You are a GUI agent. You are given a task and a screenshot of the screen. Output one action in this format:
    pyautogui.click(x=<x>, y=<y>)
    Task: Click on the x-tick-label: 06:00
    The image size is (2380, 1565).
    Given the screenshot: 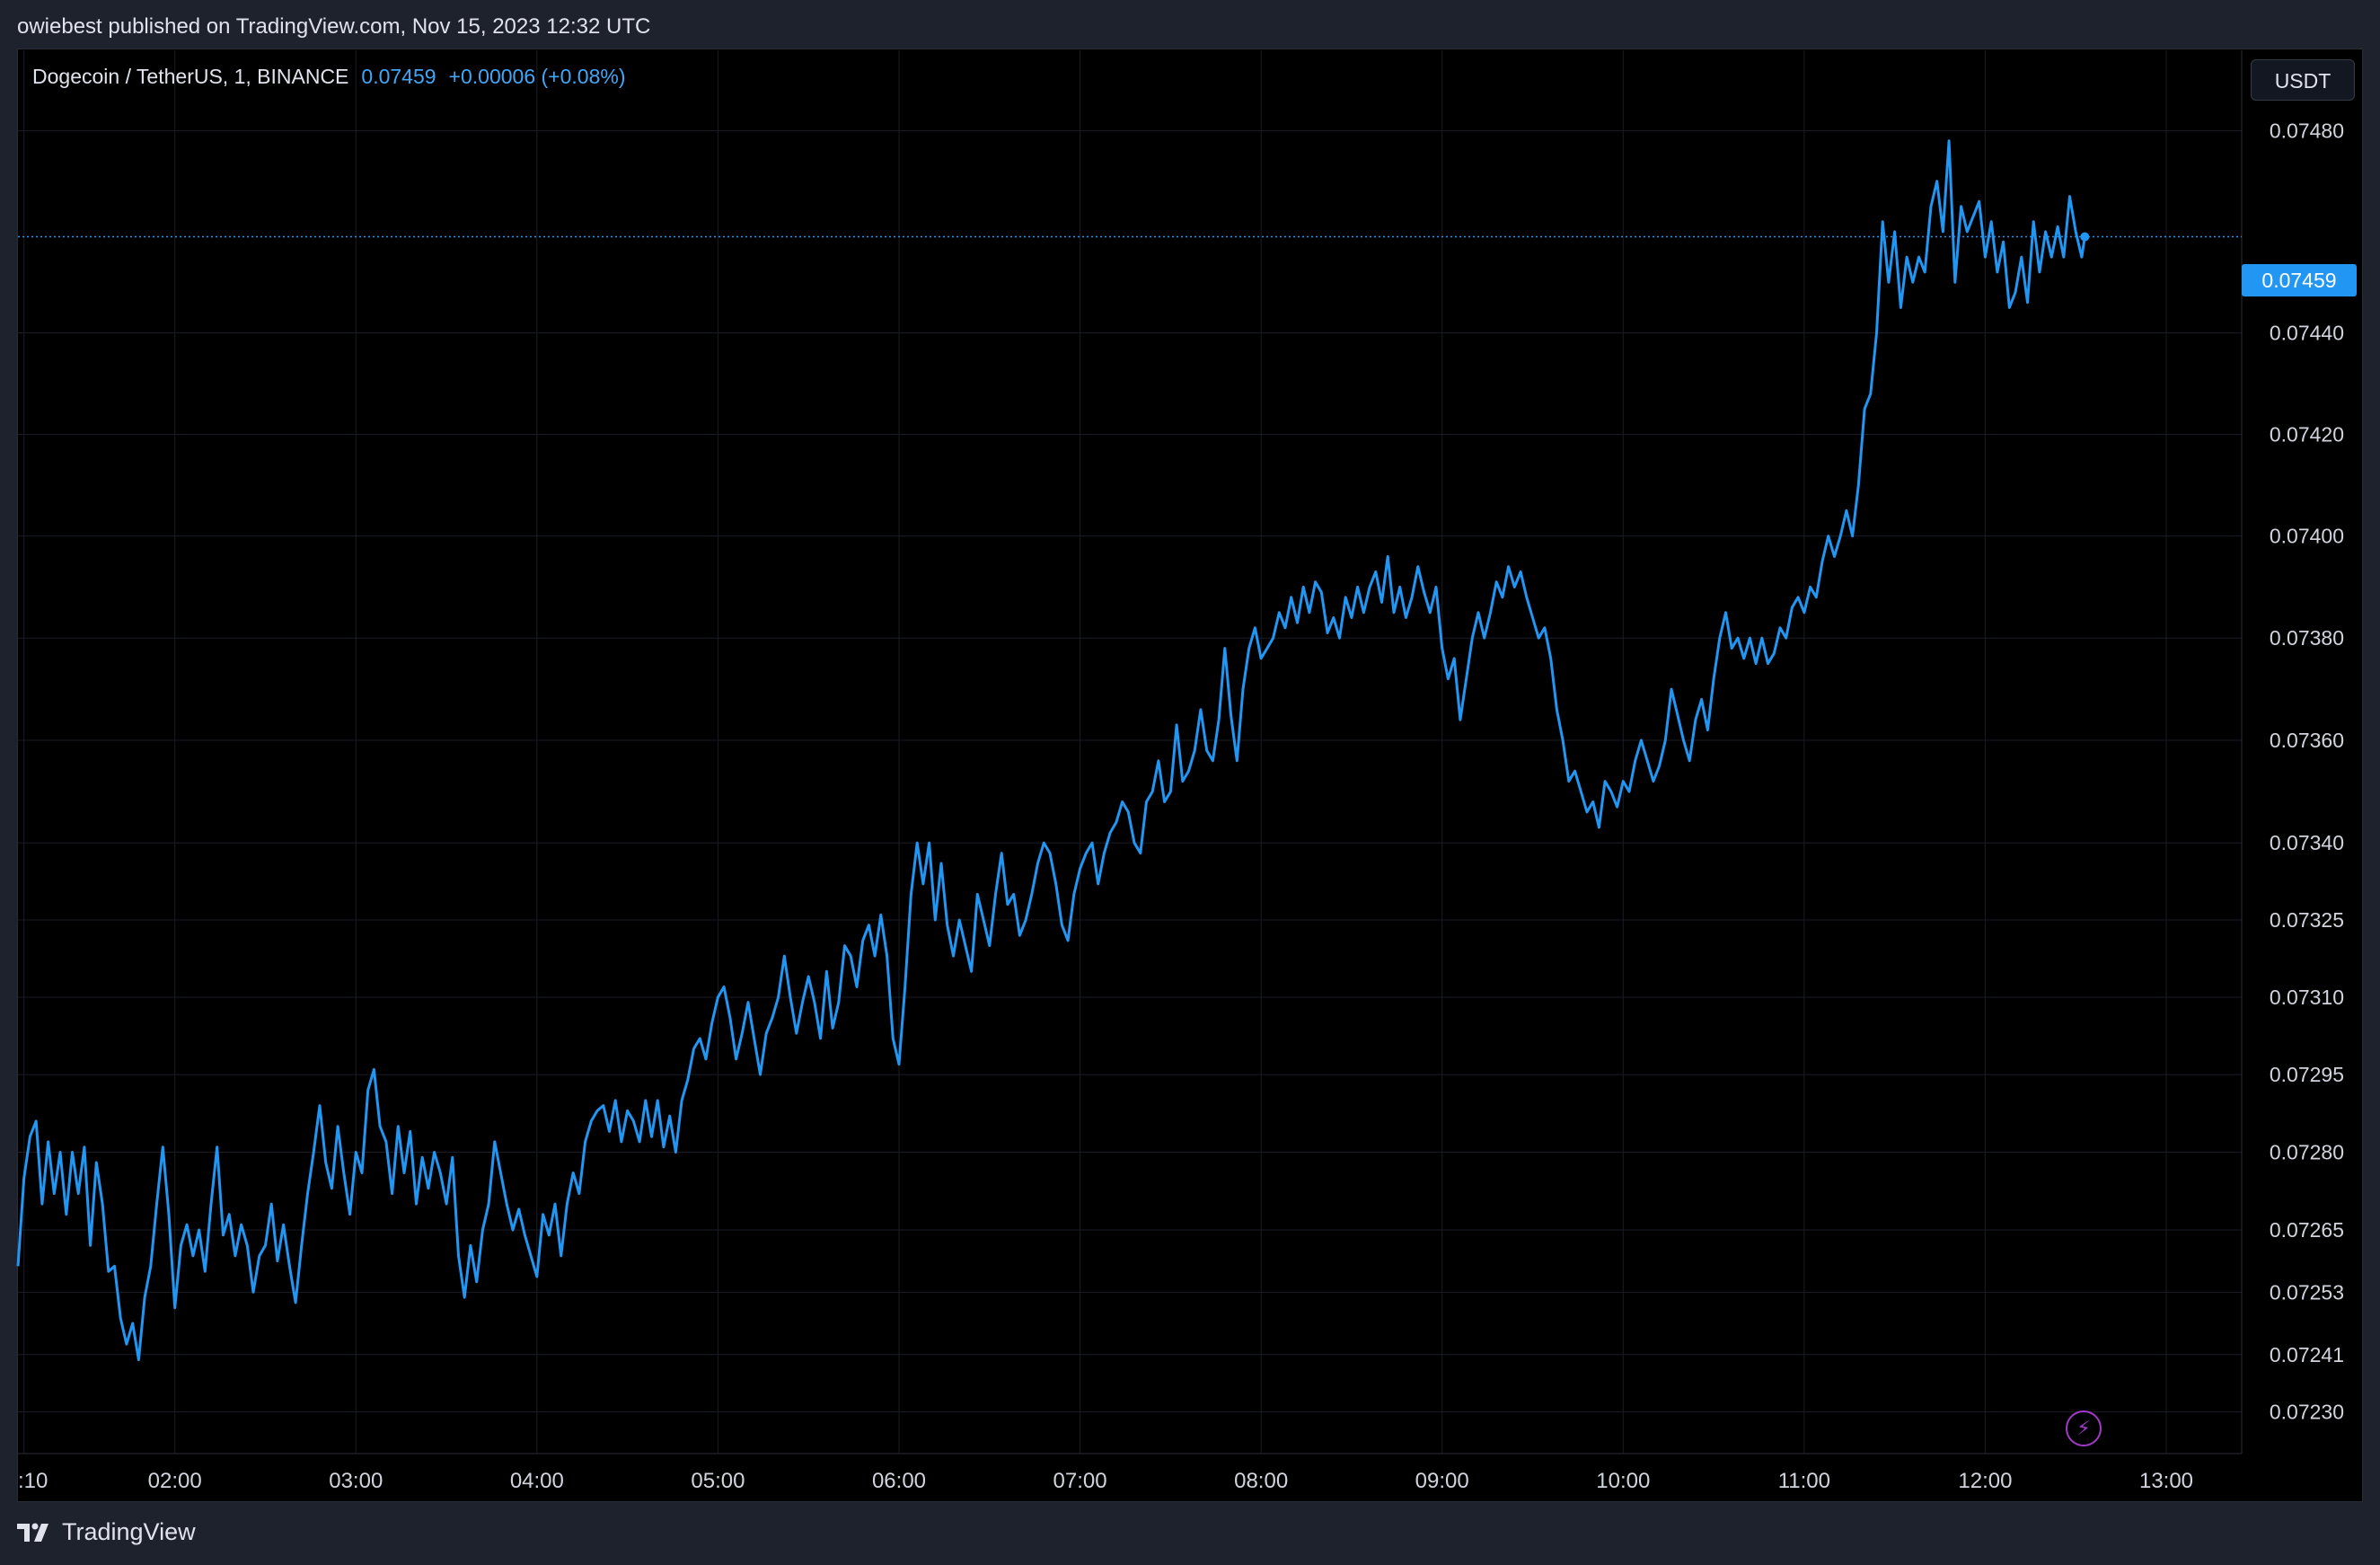 What is the action you would take?
    pyautogui.click(x=899, y=1481)
    